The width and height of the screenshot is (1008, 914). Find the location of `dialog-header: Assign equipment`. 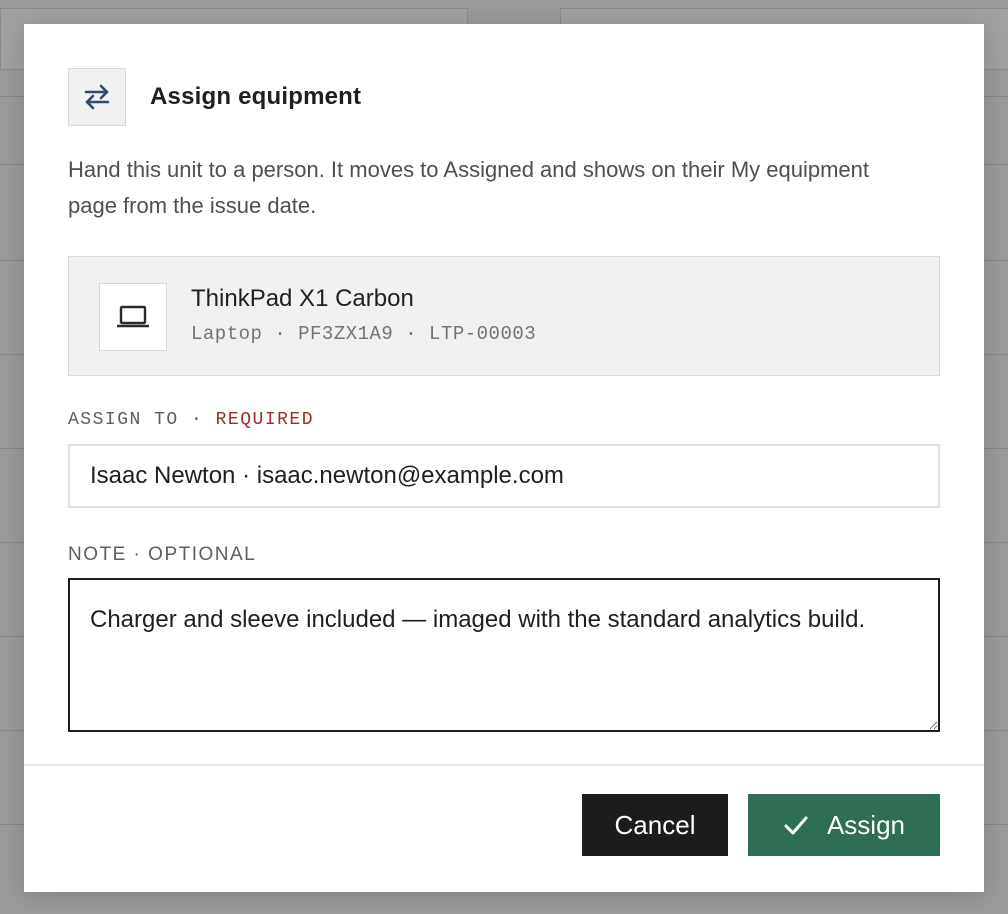

dialog-header: Assign equipment is located at coordinates (214, 97).